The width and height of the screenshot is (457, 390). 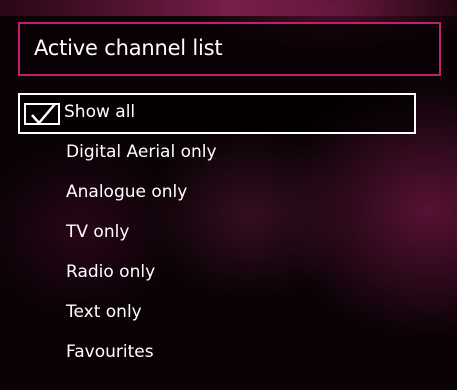 I want to click on menu-item-show-all: Show all, so click(x=217, y=113).